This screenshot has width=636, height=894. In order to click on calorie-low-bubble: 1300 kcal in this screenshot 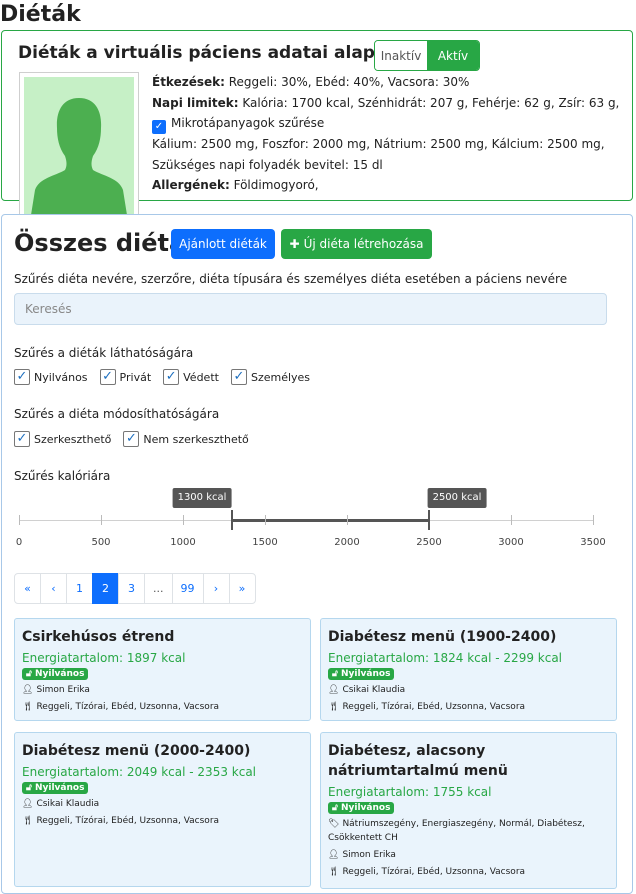, I will do `click(202, 498)`.